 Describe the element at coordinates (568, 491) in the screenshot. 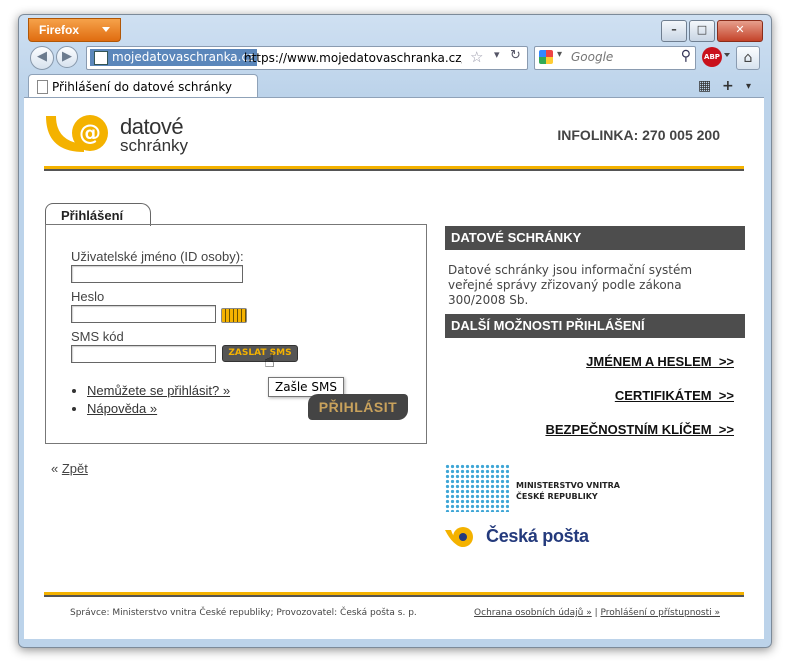

I see `ministry-logo-text: MINISTERSTVO VNITRA ČESKÉ REPUBLIKY` at that location.